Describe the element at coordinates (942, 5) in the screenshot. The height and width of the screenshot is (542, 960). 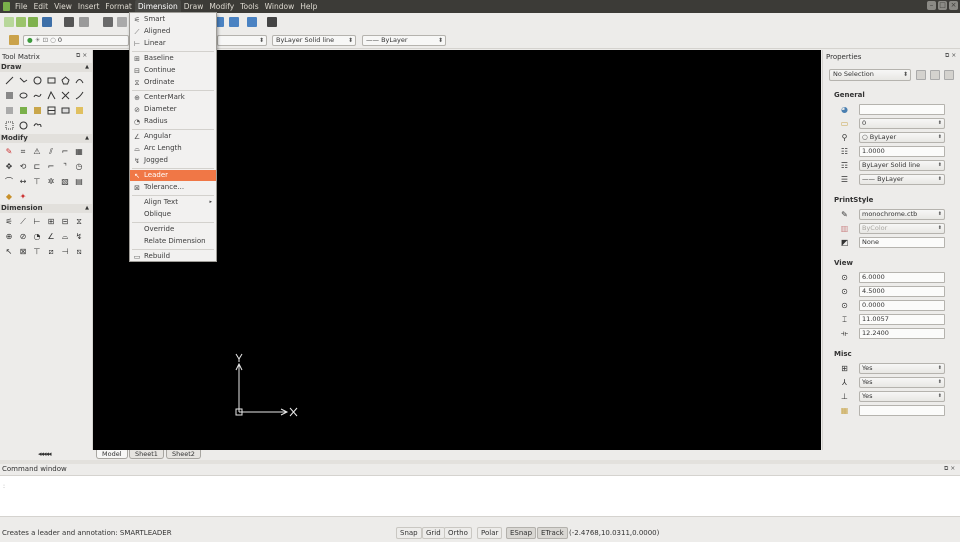
I see `maximize-button: □` at that location.